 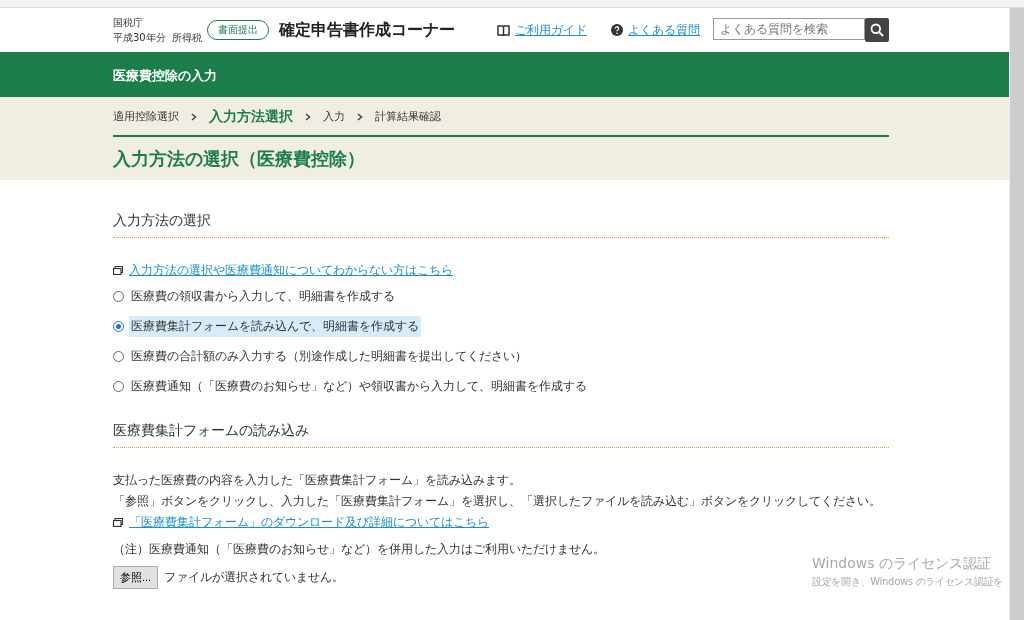 I want to click on progress-step: 適用控除選択, so click(x=146, y=116).